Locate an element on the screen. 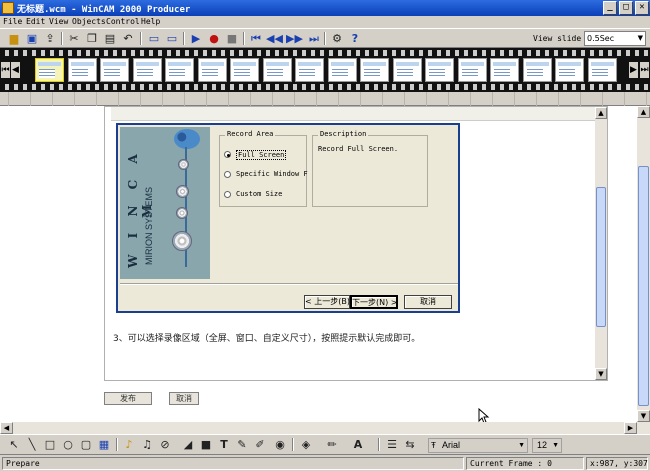 This screenshot has width=650, height=471. view-slide-select: 0.5Sec ▼ is located at coordinates (615, 38).